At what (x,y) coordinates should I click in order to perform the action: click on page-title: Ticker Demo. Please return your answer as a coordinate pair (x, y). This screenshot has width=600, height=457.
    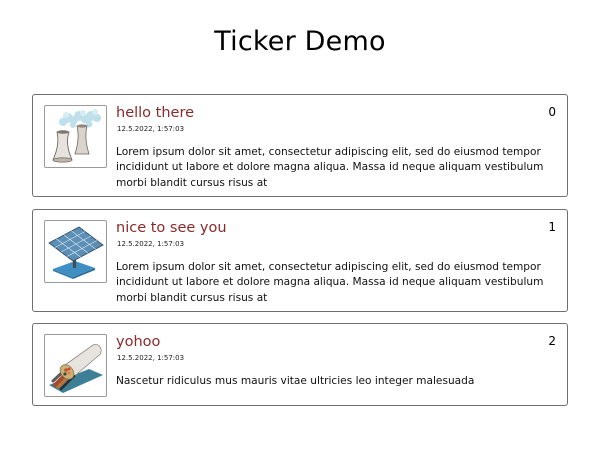
    Looking at the image, I should click on (300, 41).